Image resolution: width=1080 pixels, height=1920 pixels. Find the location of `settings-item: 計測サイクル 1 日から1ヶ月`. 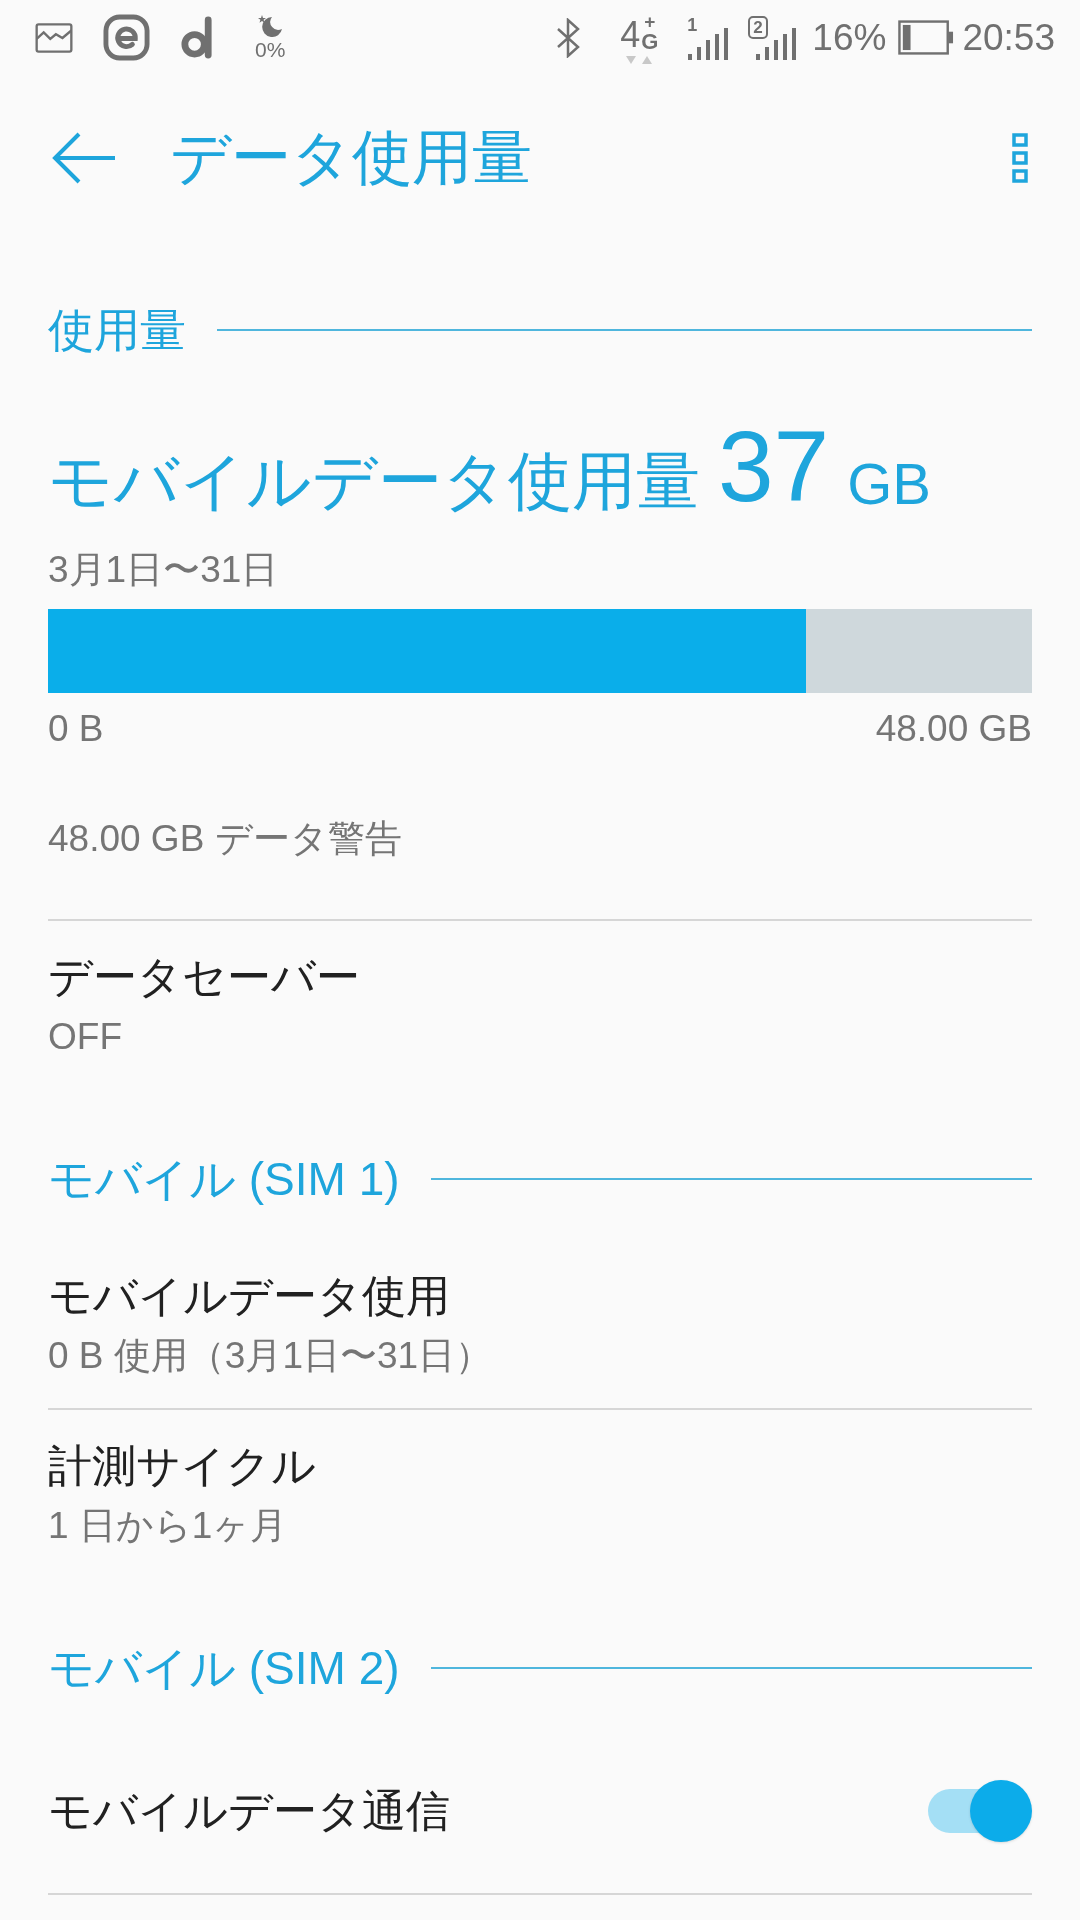

settings-item: 計測サイクル 1 日から1ヶ月 is located at coordinates (540, 1494).